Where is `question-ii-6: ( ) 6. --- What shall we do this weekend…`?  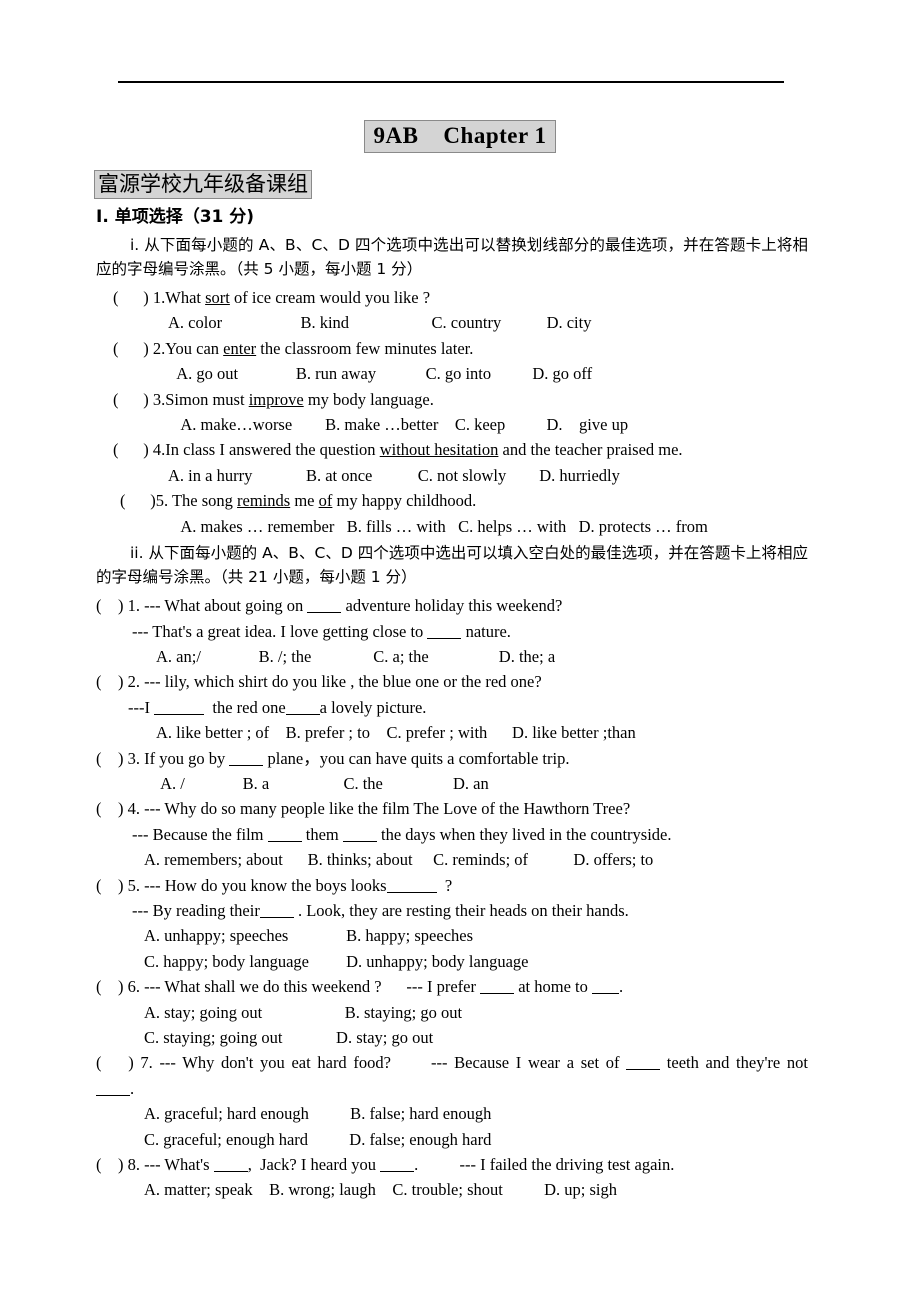 question-ii-6: ( ) 6. --- What shall we do this weekend… is located at coordinates (452, 986).